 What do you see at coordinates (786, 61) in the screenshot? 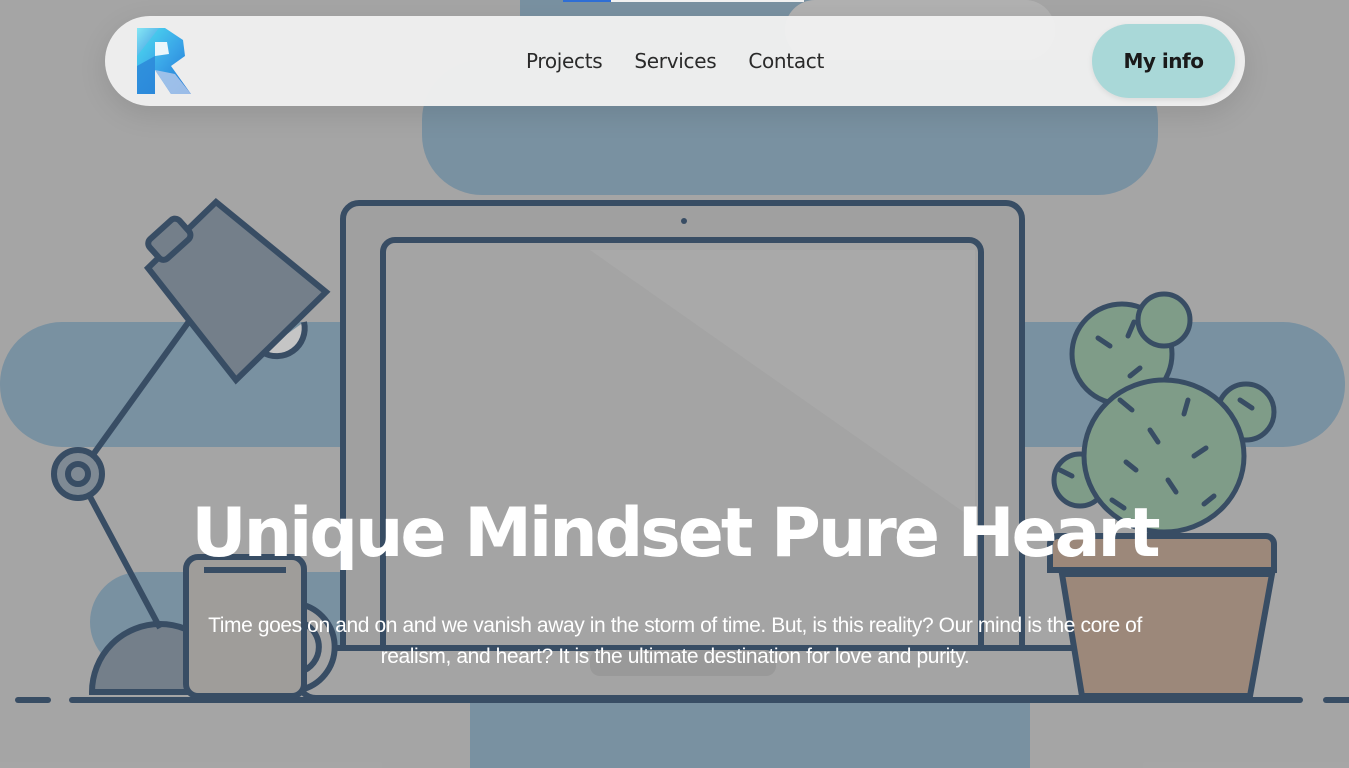
I see `nav-link-contact: Contact` at bounding box center [786, 61].